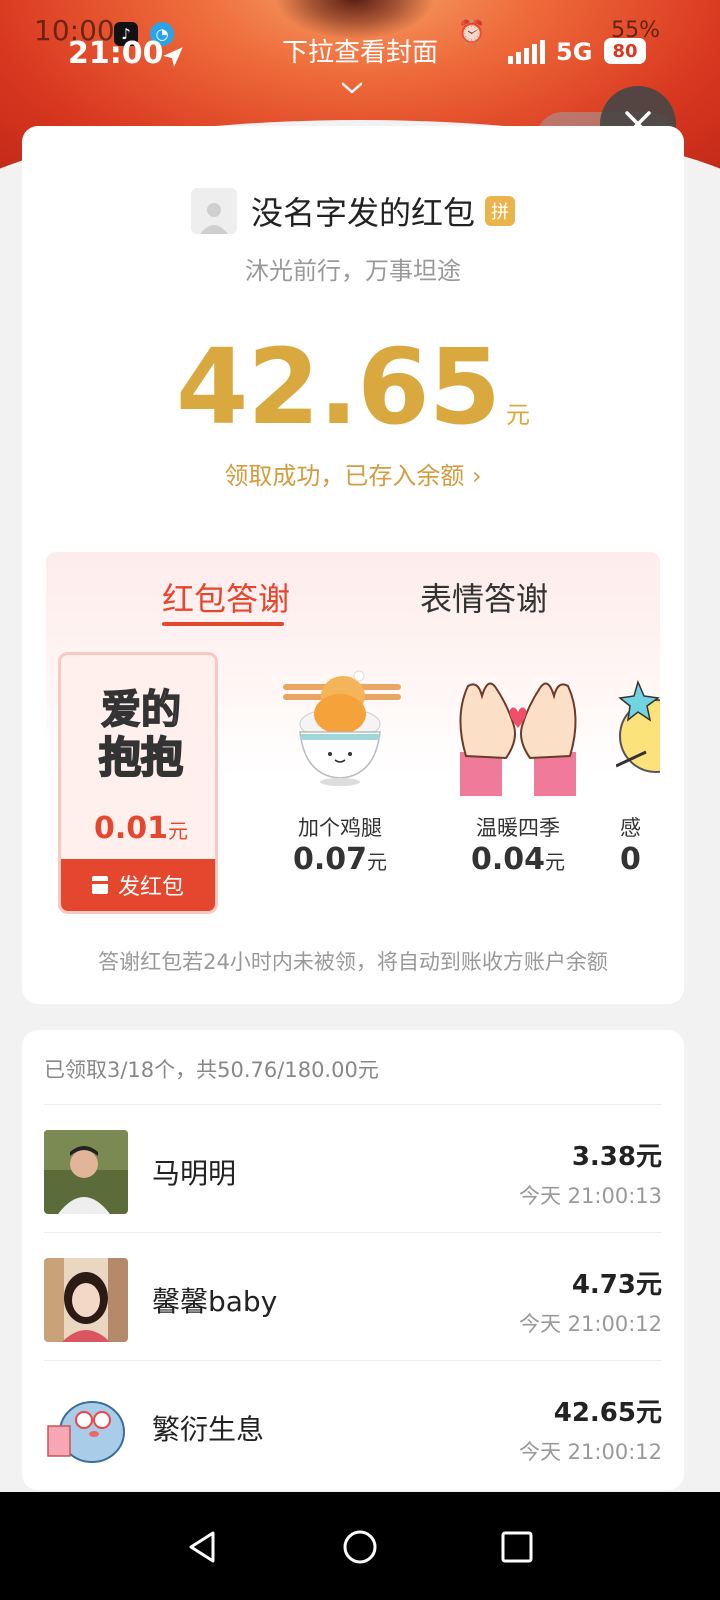  Describe the element at coordinates (131, 828) in the screenshot. I see `price-value: 0.01` at that location.